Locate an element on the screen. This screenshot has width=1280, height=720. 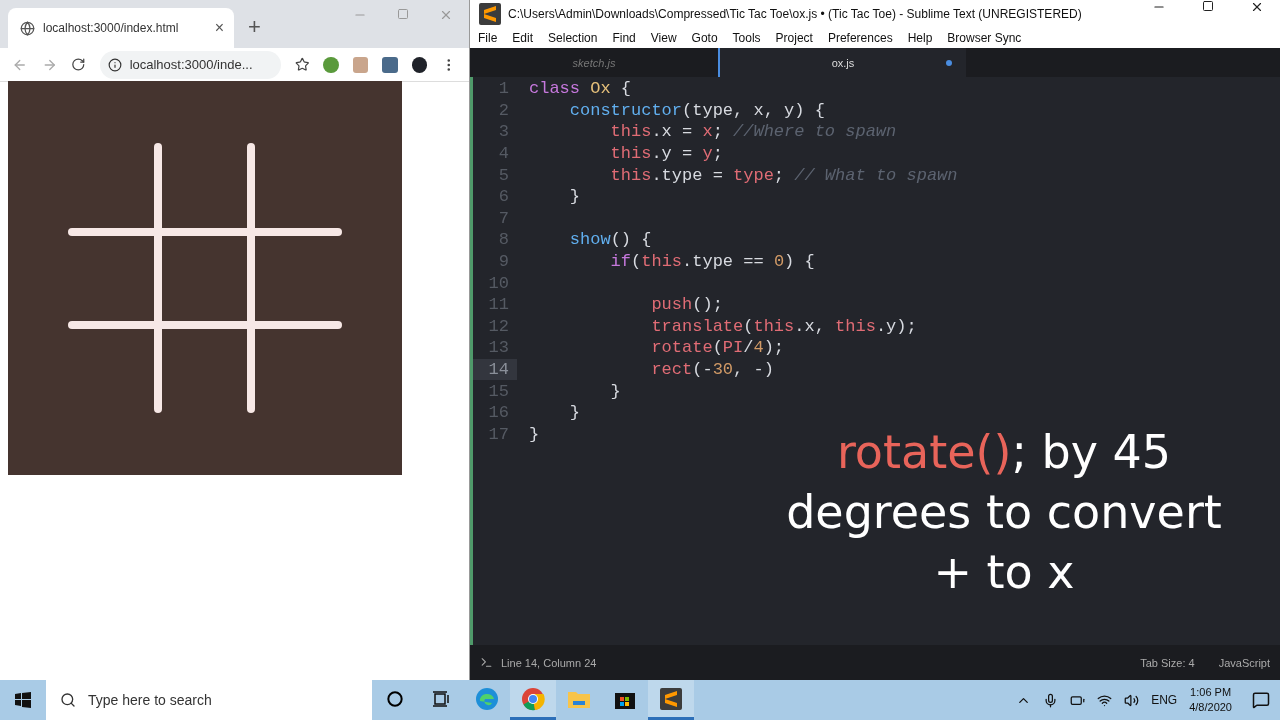
windows-icon is located at coordinates (23, 700).